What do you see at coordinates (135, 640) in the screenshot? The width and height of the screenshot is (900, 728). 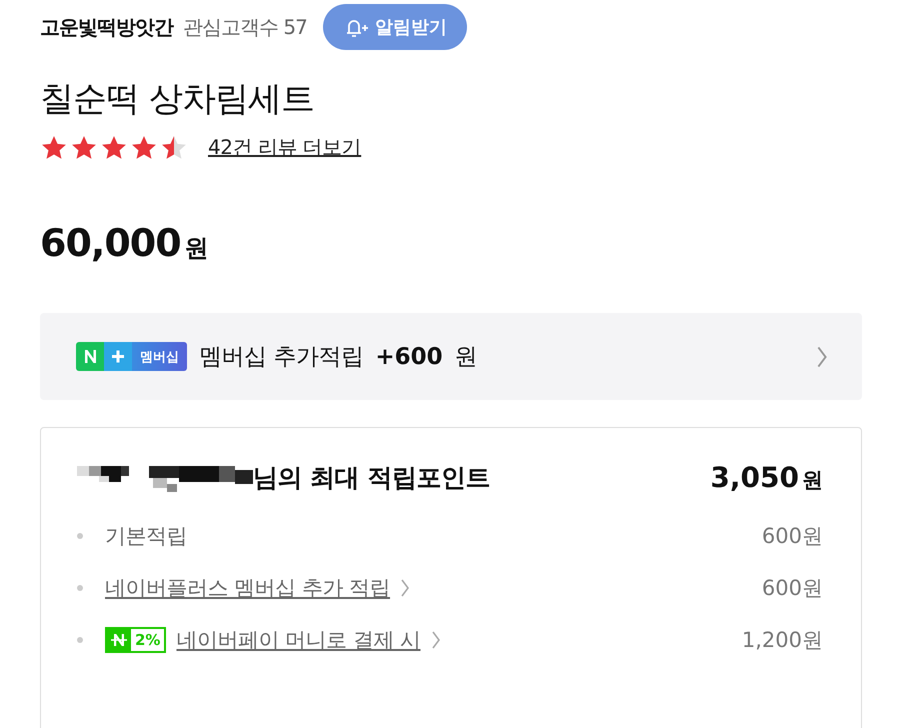 I see `pay-badge: 2%` at bounding box center [135, 640].